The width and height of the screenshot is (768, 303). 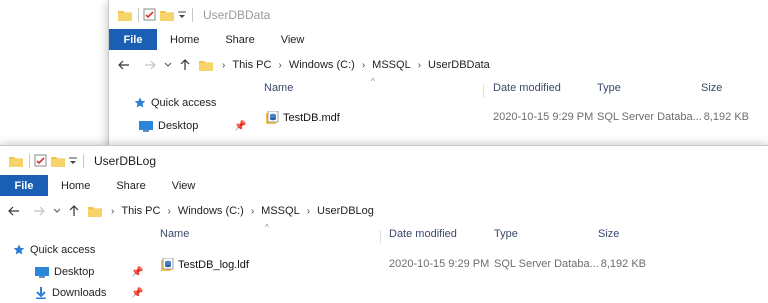 I want to click on download-arrow-icon, so click(x=41, y=293).